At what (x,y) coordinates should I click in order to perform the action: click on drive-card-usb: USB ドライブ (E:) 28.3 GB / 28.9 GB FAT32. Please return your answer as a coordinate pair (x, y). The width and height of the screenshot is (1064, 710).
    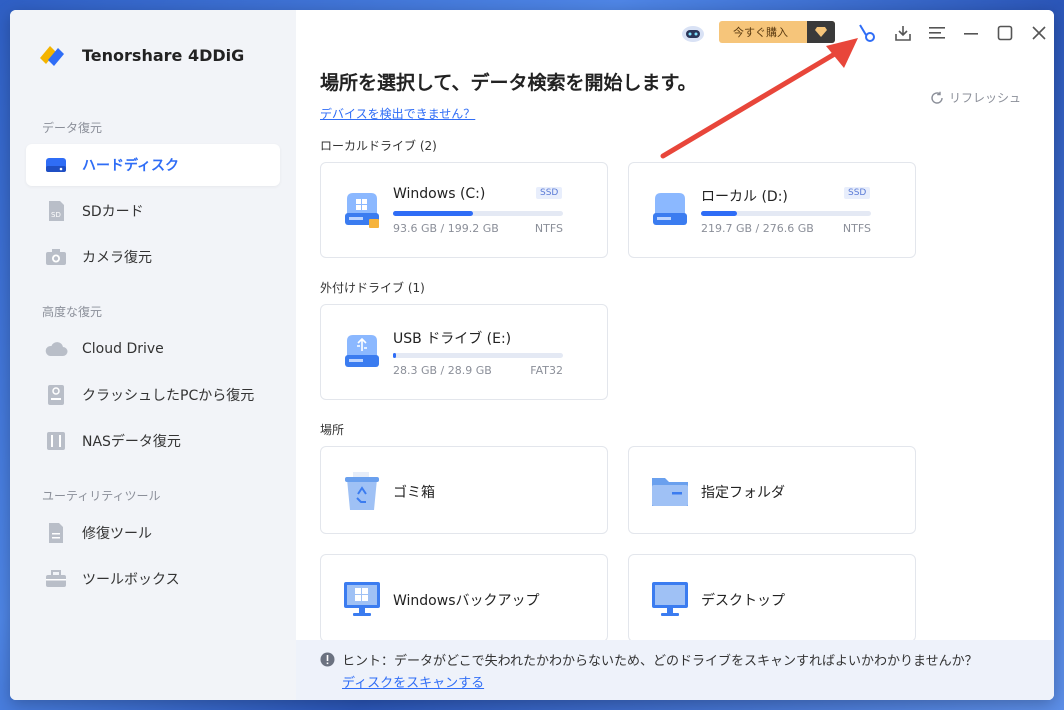
    Looking at the image, I should click on (464, 352).